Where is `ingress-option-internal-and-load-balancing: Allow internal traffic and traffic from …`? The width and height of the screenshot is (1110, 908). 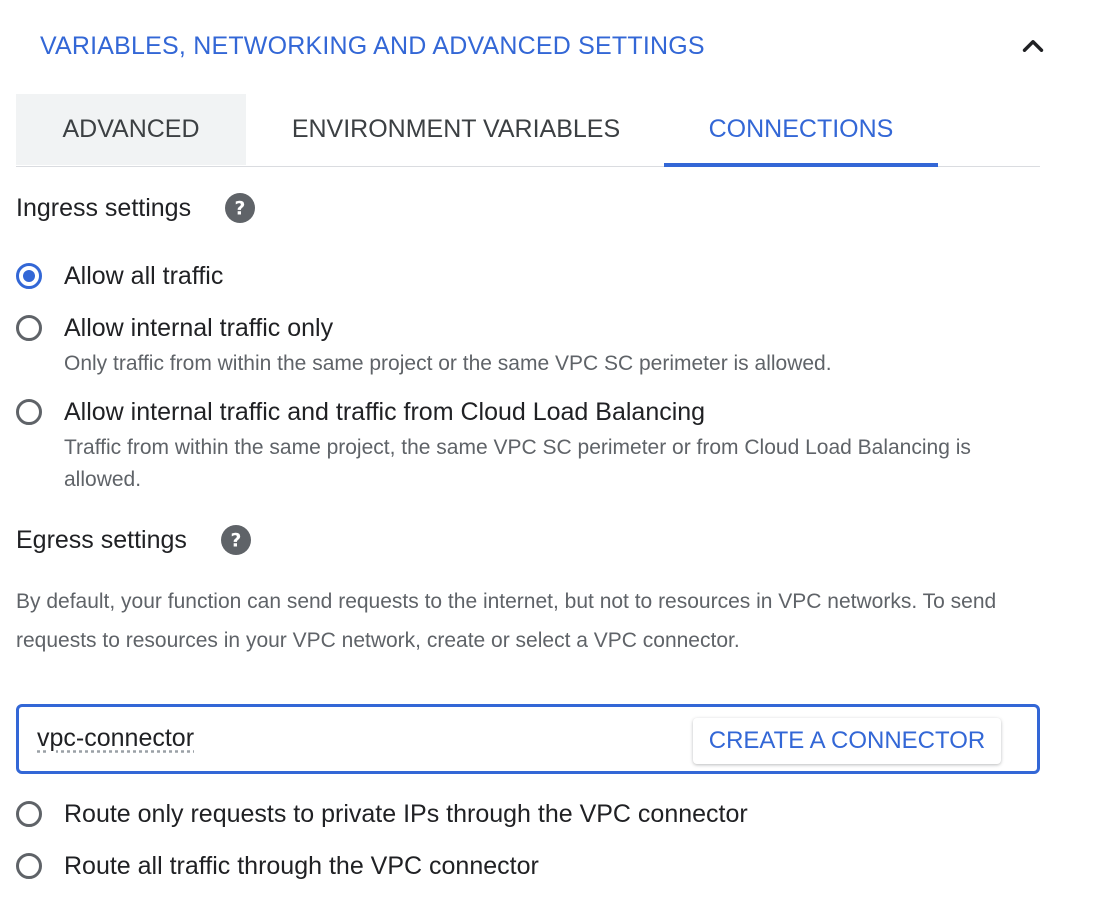
ingress-option-internal-and-load-balancing: Allow internal traffic and traffic from … is located at coordinates (496, 446).